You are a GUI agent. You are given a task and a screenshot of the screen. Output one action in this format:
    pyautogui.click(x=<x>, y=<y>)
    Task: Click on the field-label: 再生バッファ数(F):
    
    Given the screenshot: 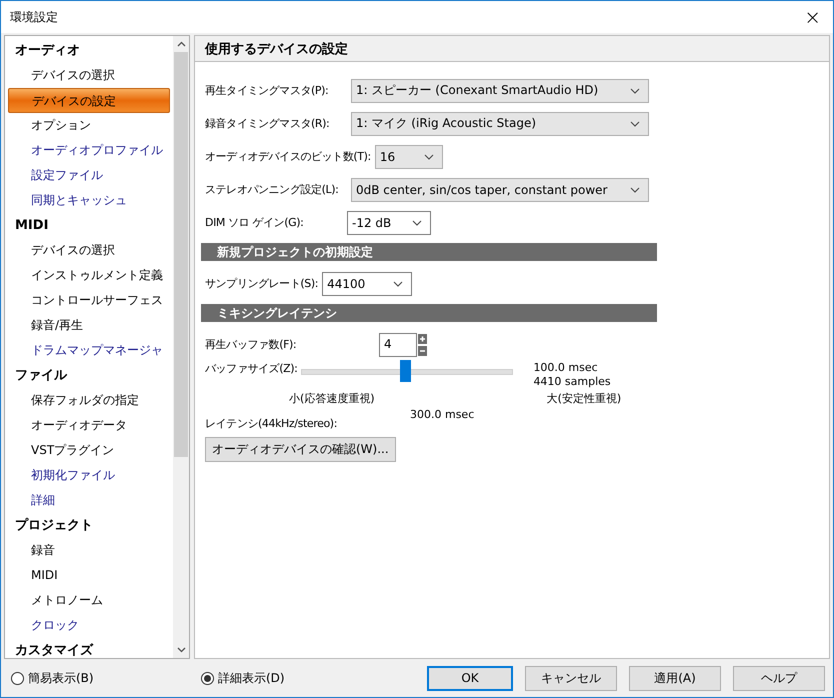 What is the action you would take?
    pyautogui.click(x=251, y=344)
    